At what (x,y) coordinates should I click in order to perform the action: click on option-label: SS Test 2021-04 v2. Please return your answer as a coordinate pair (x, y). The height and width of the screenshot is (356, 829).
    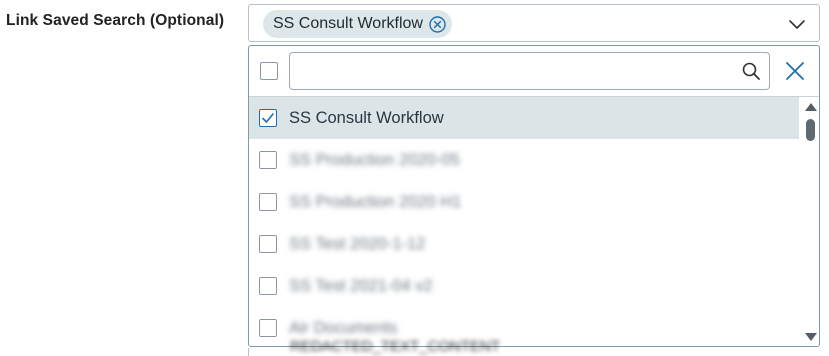
    Looking at the image, I should click on (361, 285).